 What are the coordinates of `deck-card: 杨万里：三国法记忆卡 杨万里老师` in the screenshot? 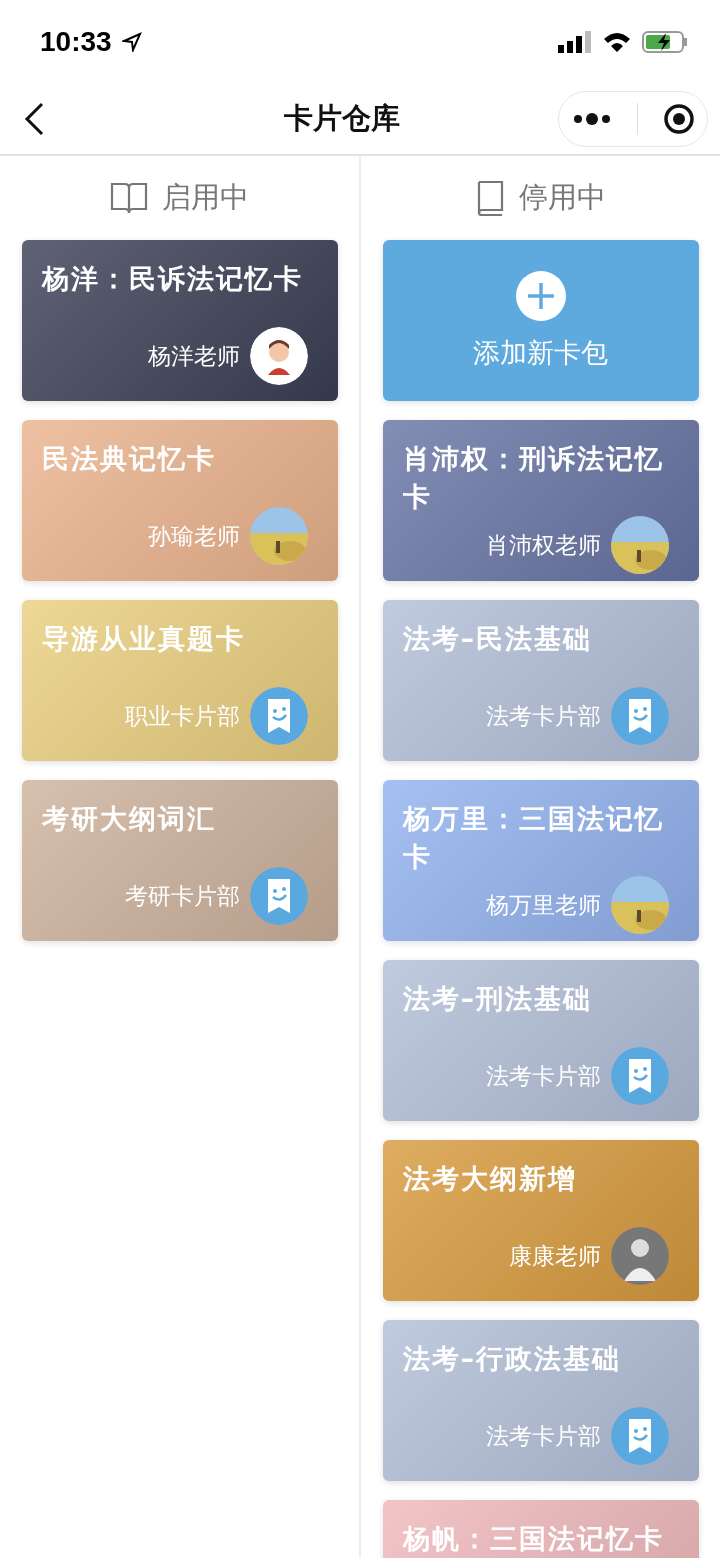 It's located at (540, 860).